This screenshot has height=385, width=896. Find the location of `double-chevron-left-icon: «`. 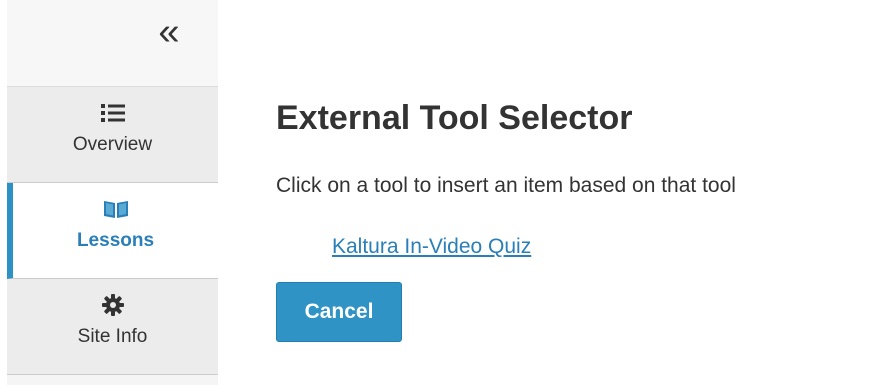

double-chevron-left-icon: « is located at coordinates (169, 32).